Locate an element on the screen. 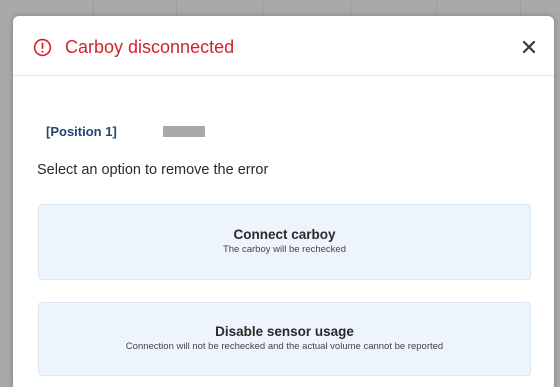 The image size is (560, 387). dialog-title: Carboy disconnected is located at coordinates (150, 47).